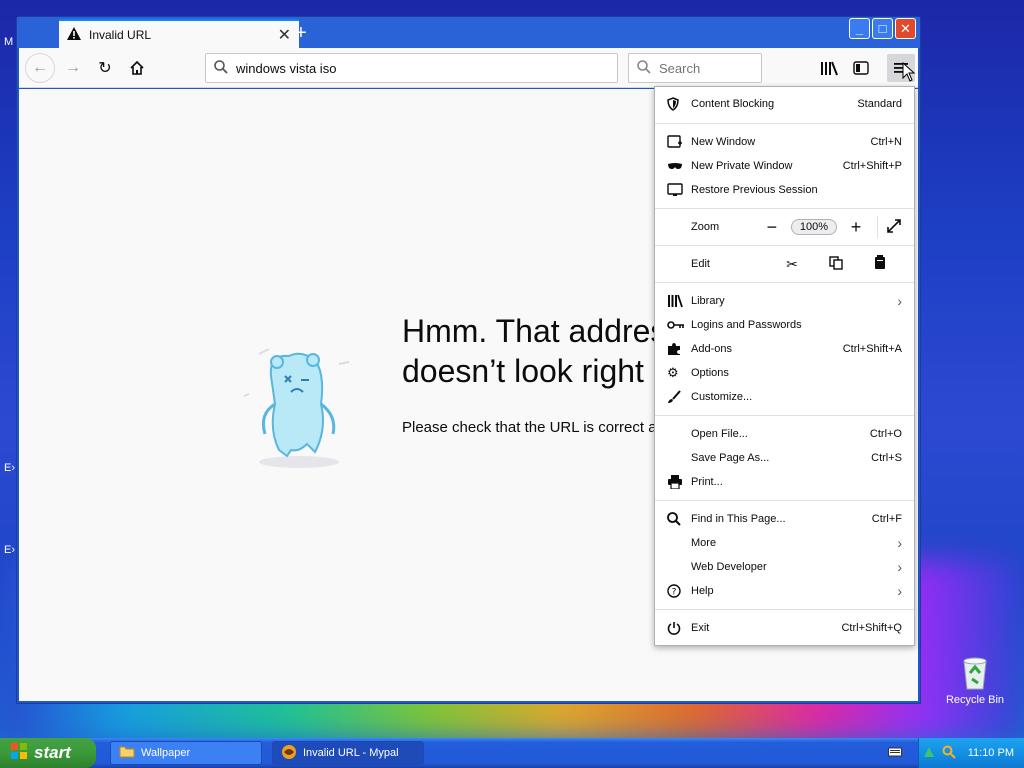 This screenshot has width=1024, height=768. I want to click on menu-item-help: ? Help ›, so click(784, 591).